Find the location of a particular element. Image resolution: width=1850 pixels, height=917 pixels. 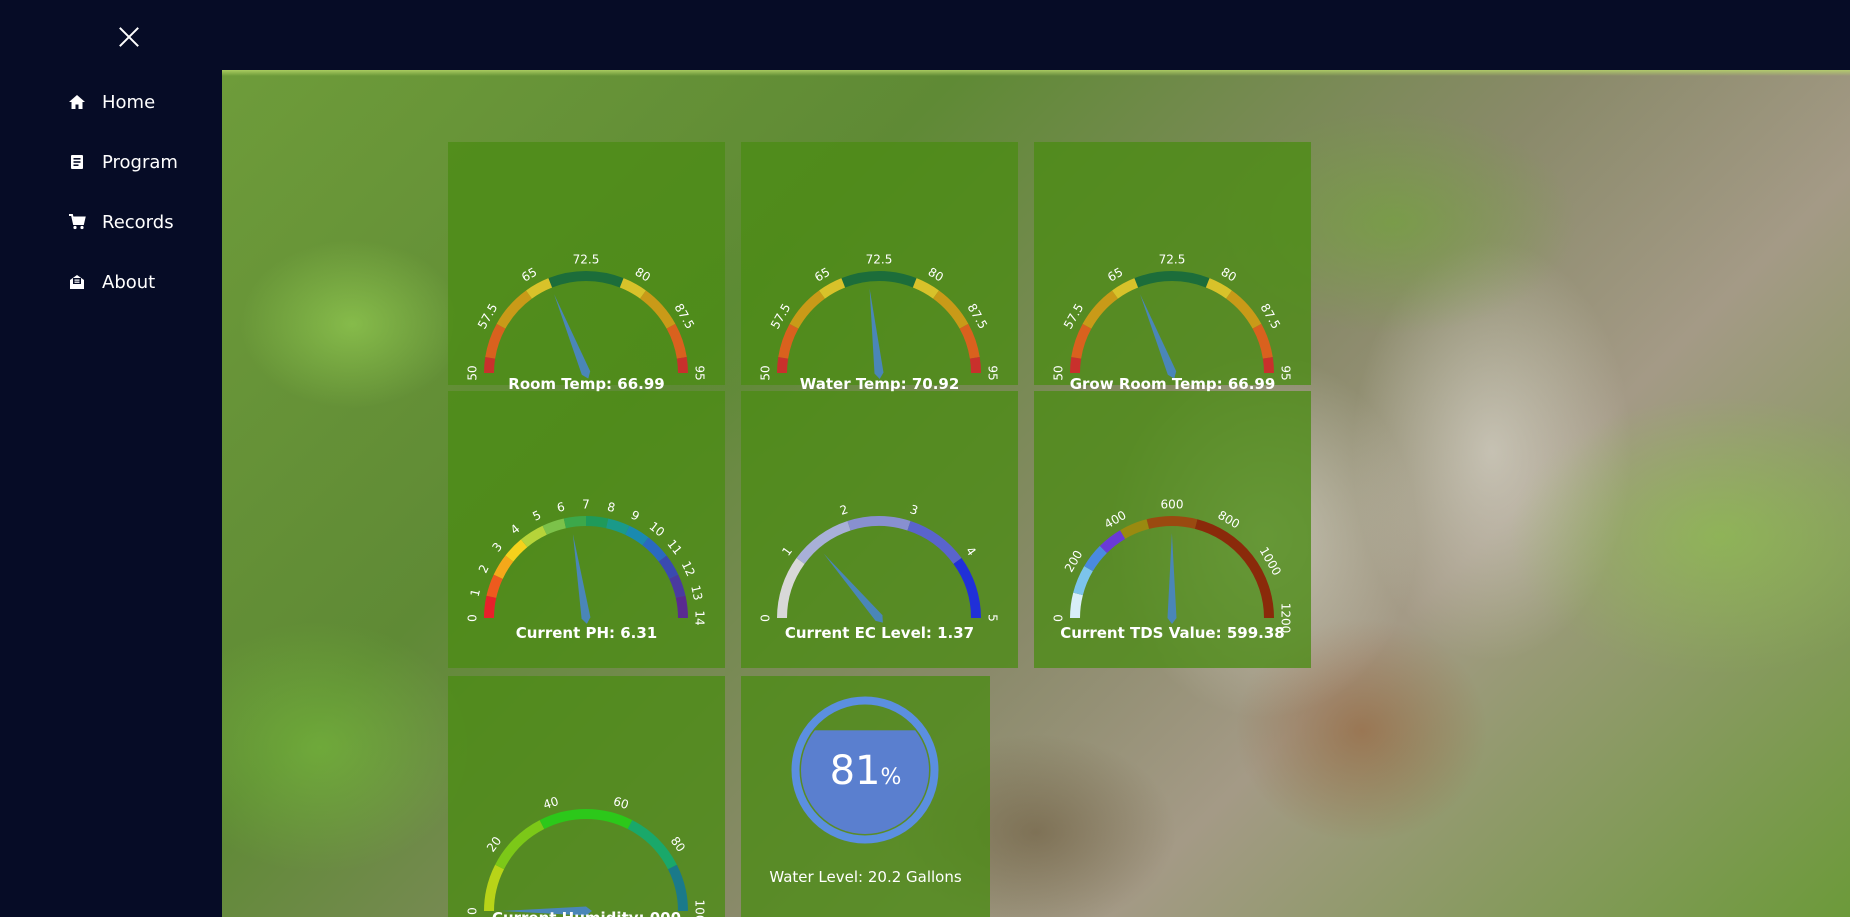

ec-gauge: 0 1 2 3 4 5 Current EC Level: 1.37 is located at coordinates (879, 529).